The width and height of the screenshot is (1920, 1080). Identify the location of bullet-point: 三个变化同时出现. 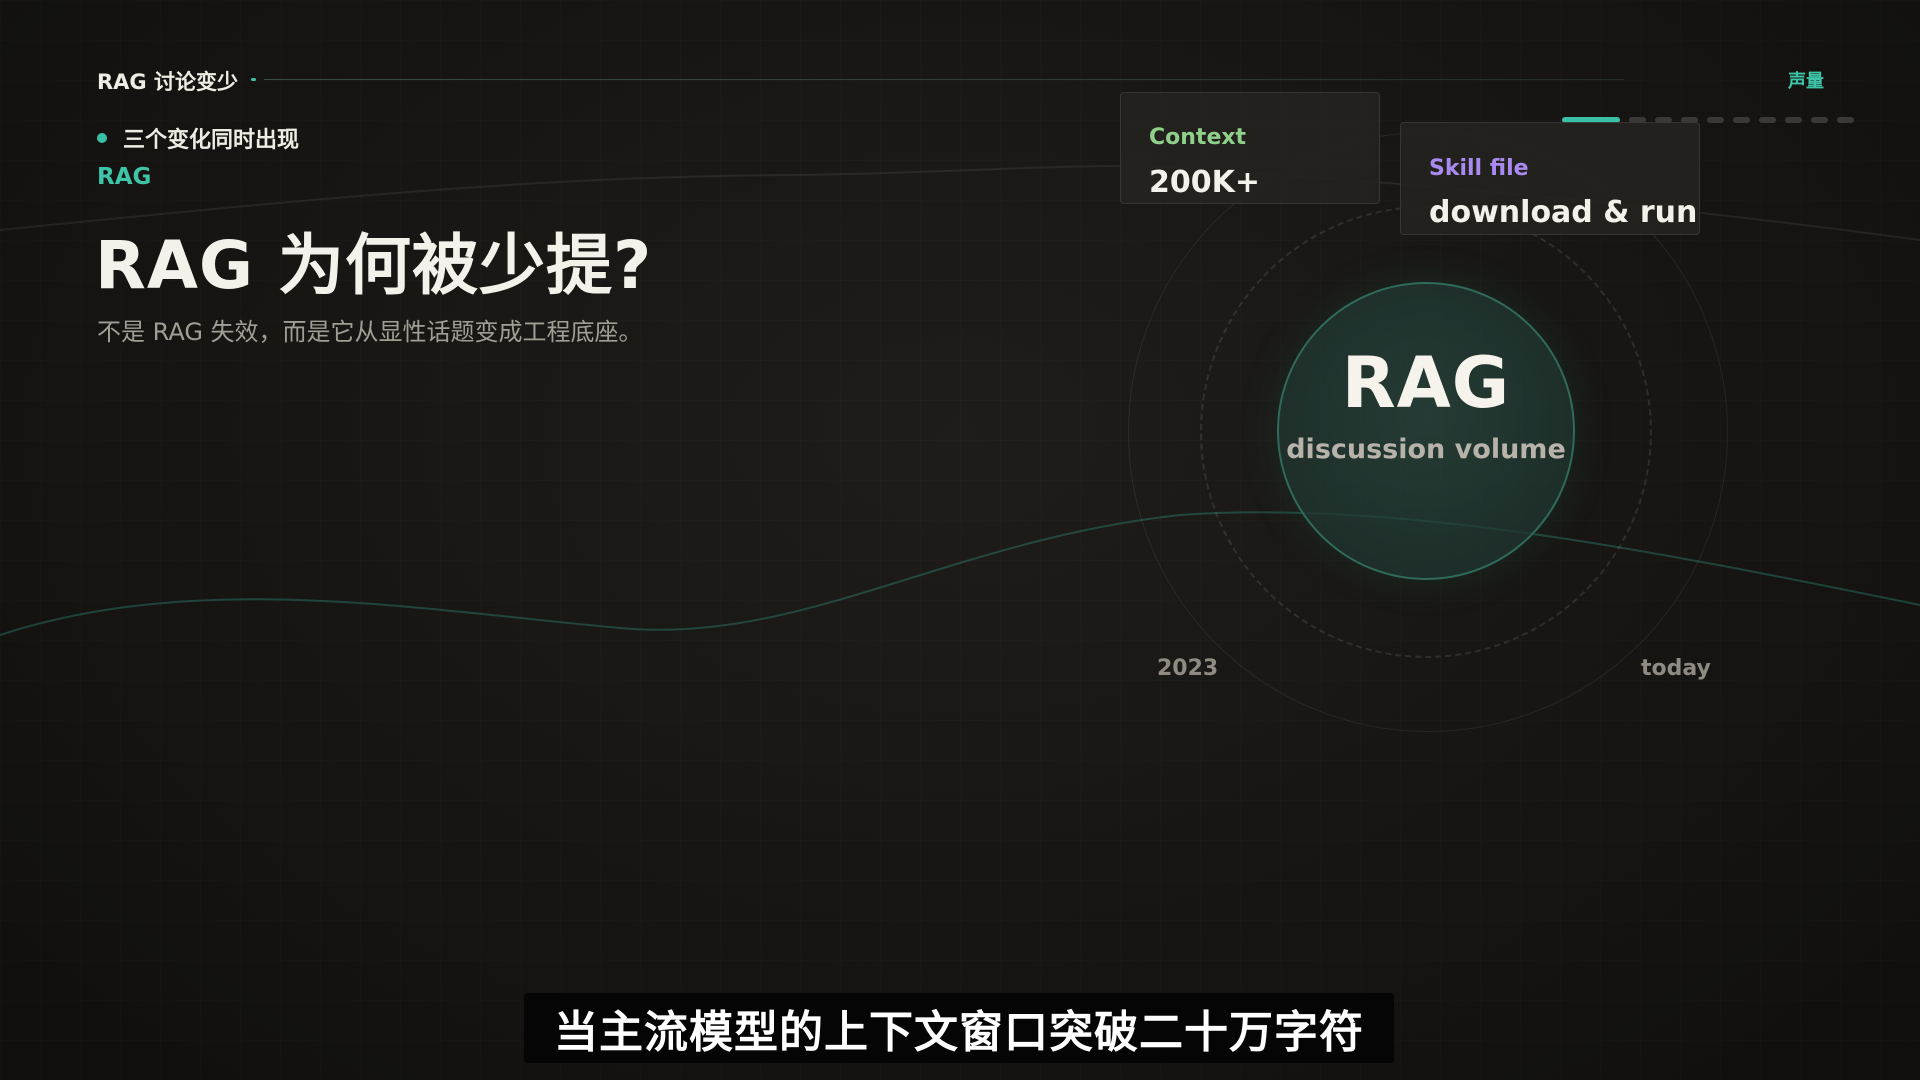
(198, 138).